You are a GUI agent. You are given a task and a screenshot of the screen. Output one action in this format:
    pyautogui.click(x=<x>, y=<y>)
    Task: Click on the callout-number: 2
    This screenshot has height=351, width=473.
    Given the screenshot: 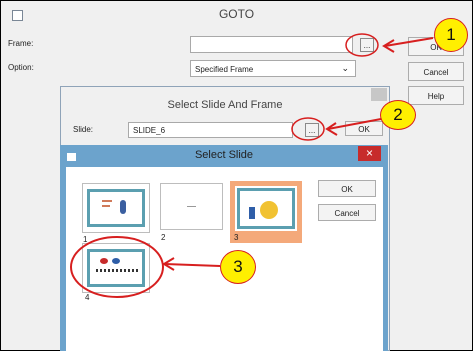 What is the action you would take?
    pyautogui.click(x=398, y=115)
    